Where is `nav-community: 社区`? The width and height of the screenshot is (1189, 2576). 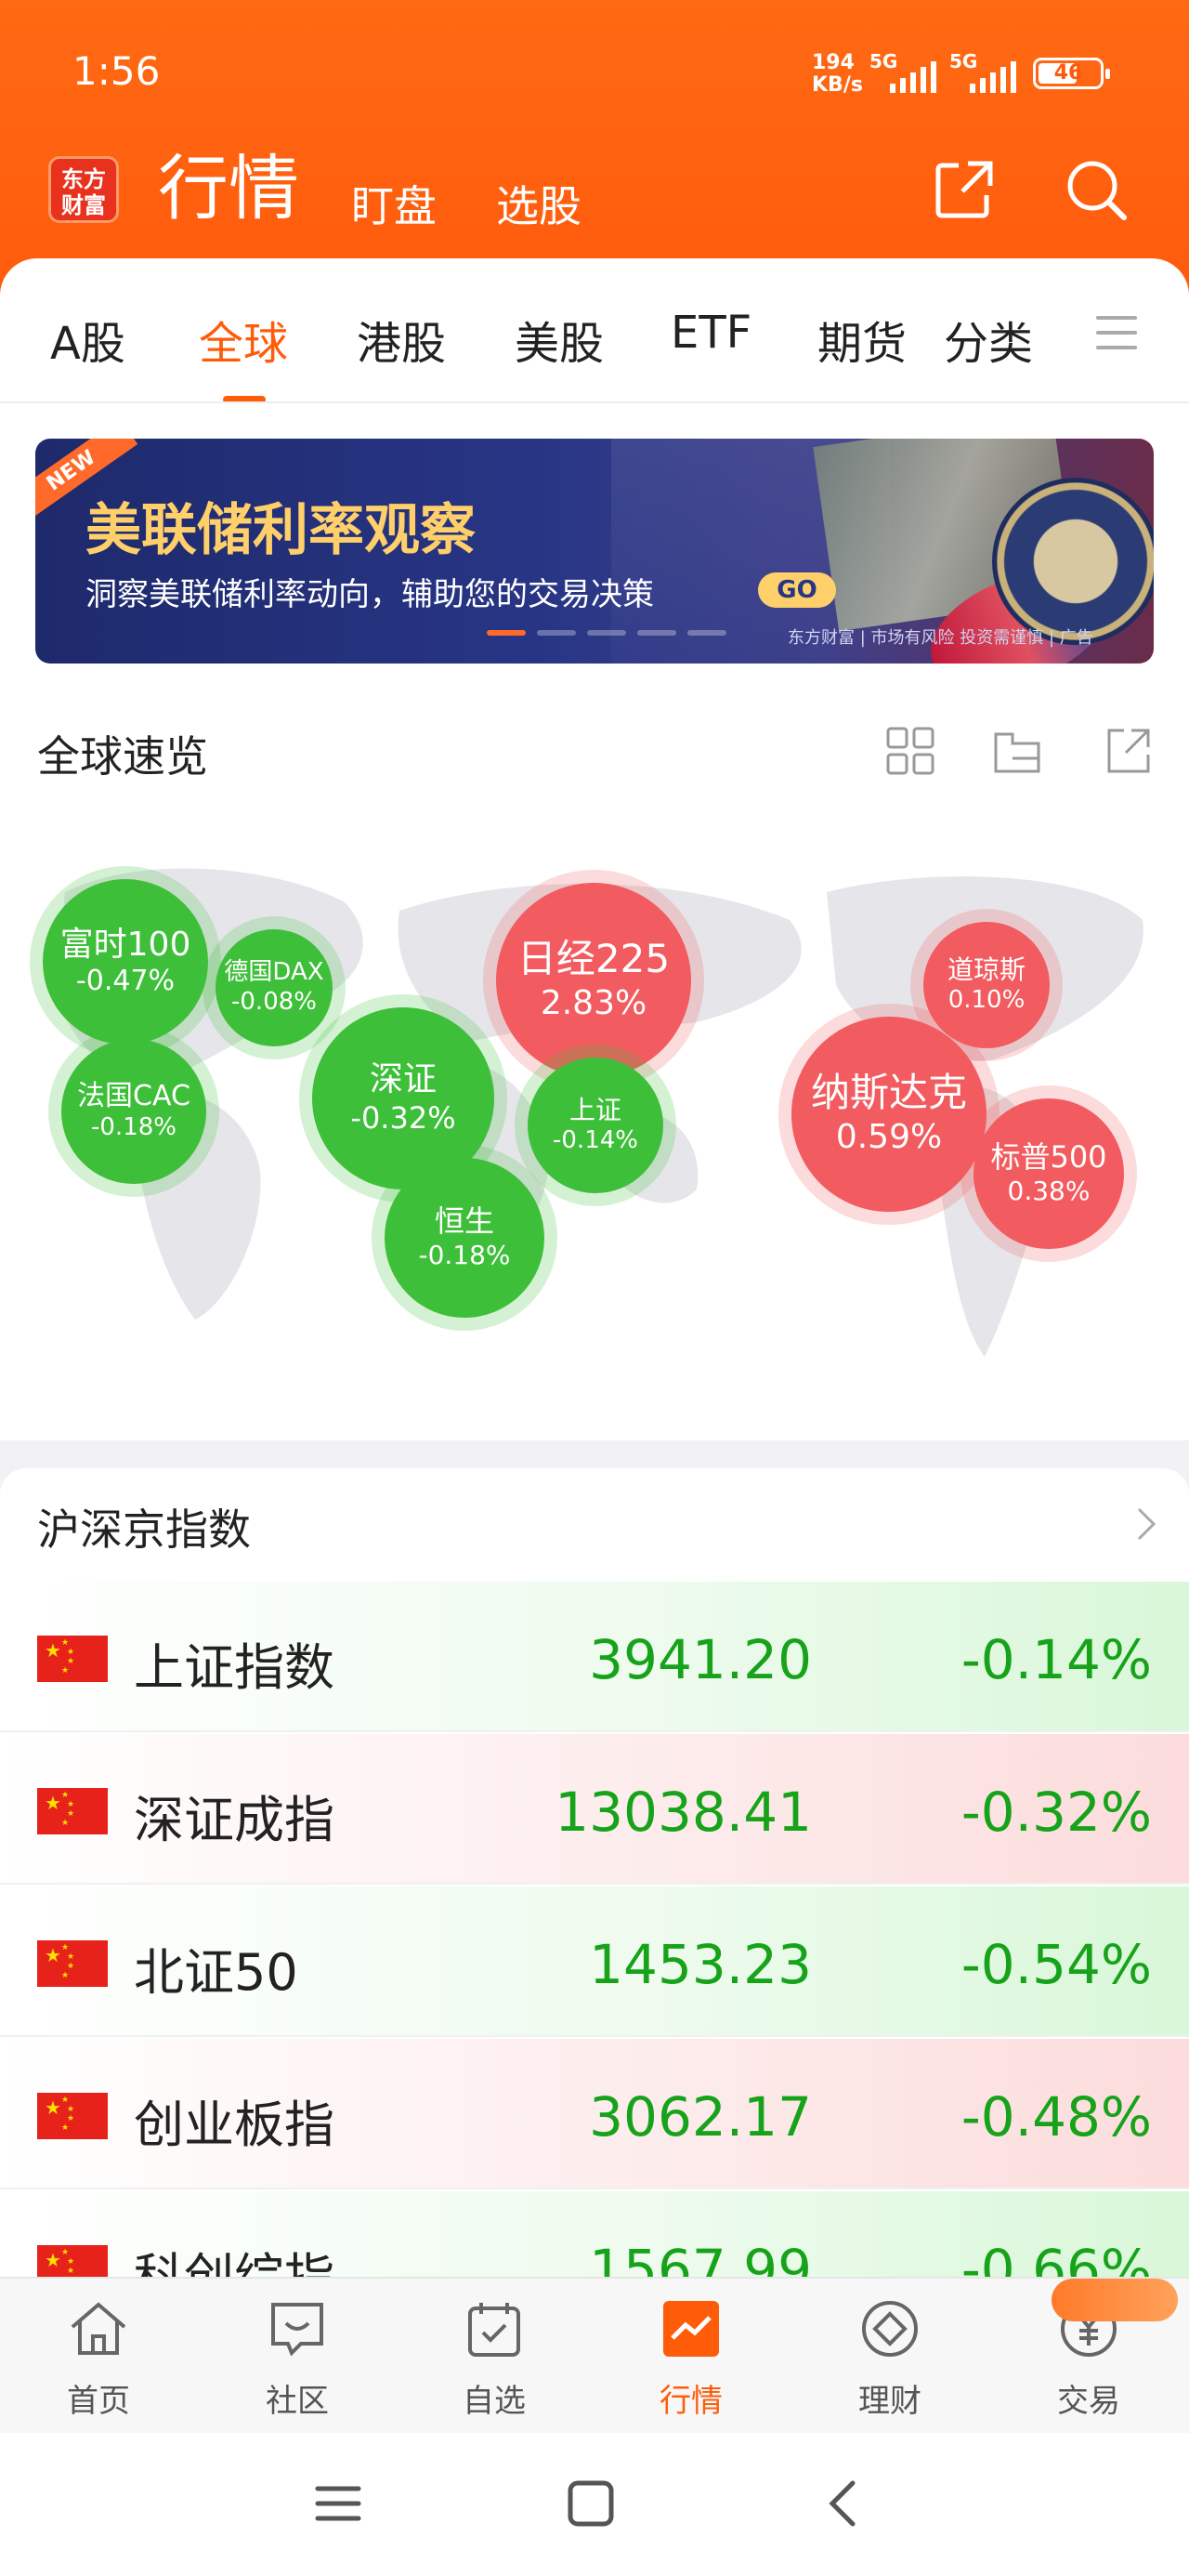
nav-community: 社区 is located at coordinates (298, 2358).